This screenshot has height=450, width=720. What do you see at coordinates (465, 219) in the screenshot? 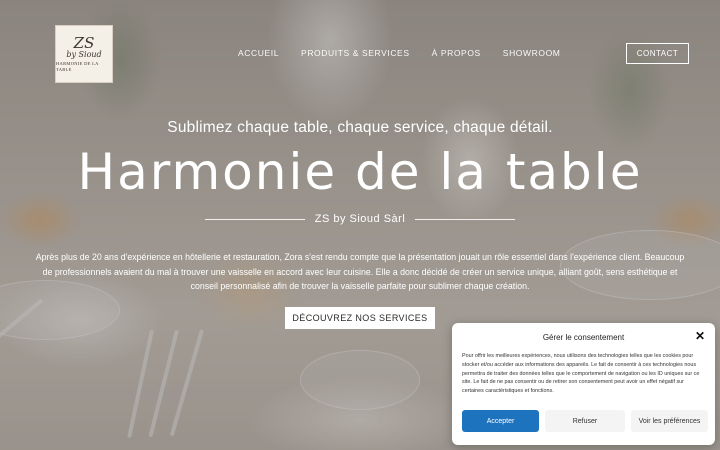
I see `divider-right` at bounding box center [465, 219].